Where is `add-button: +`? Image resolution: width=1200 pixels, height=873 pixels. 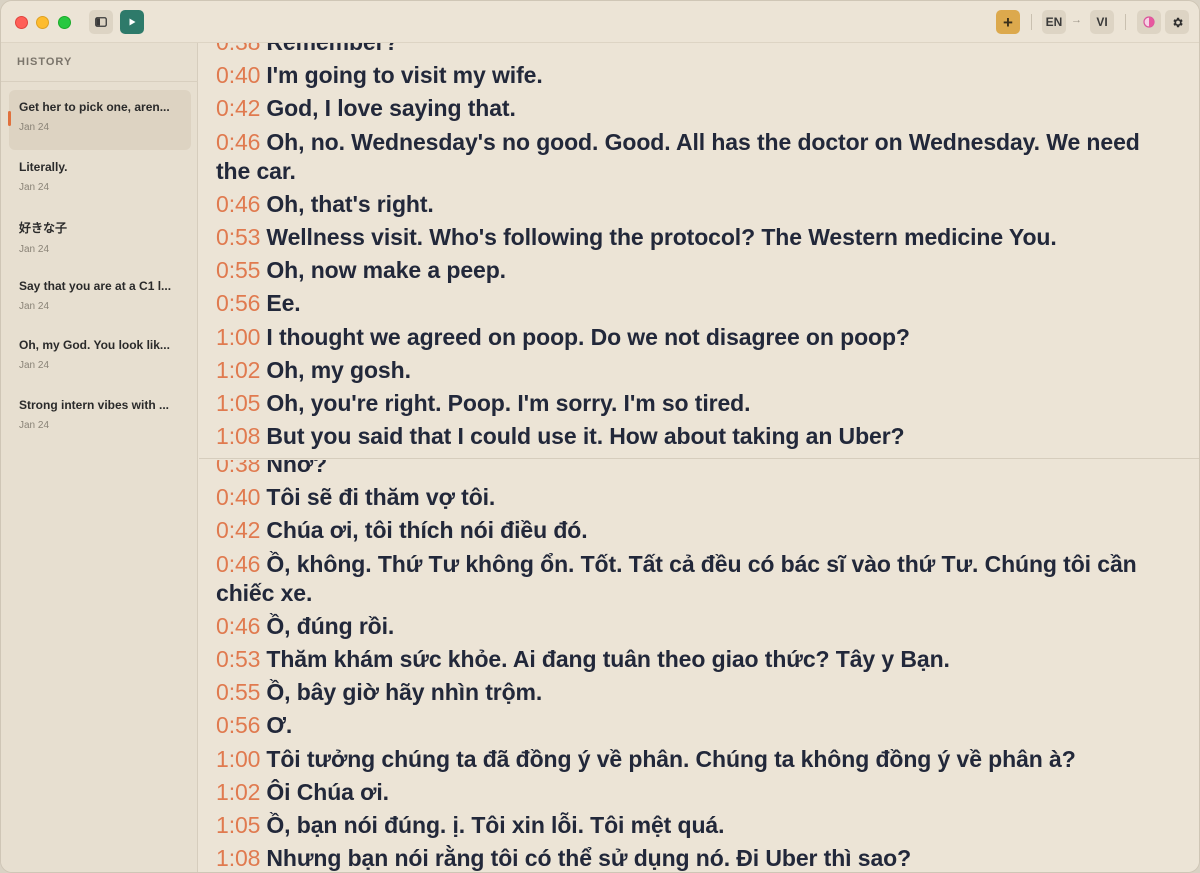 add-button: + is located at coordinates (1008, 22).